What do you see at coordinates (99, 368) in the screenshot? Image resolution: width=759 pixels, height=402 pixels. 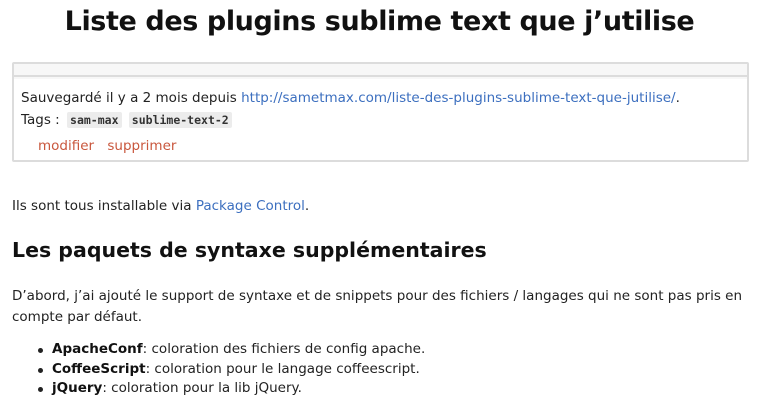 I see `plugin-name: CoffeeScript` at bounding box center [99, 368].